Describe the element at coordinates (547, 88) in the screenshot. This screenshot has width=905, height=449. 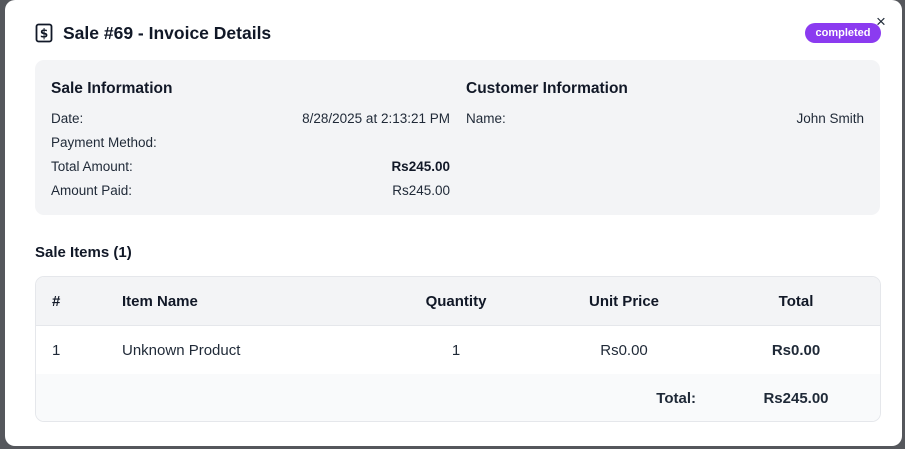
I see `customer-info-title: Customer Information` at that location.